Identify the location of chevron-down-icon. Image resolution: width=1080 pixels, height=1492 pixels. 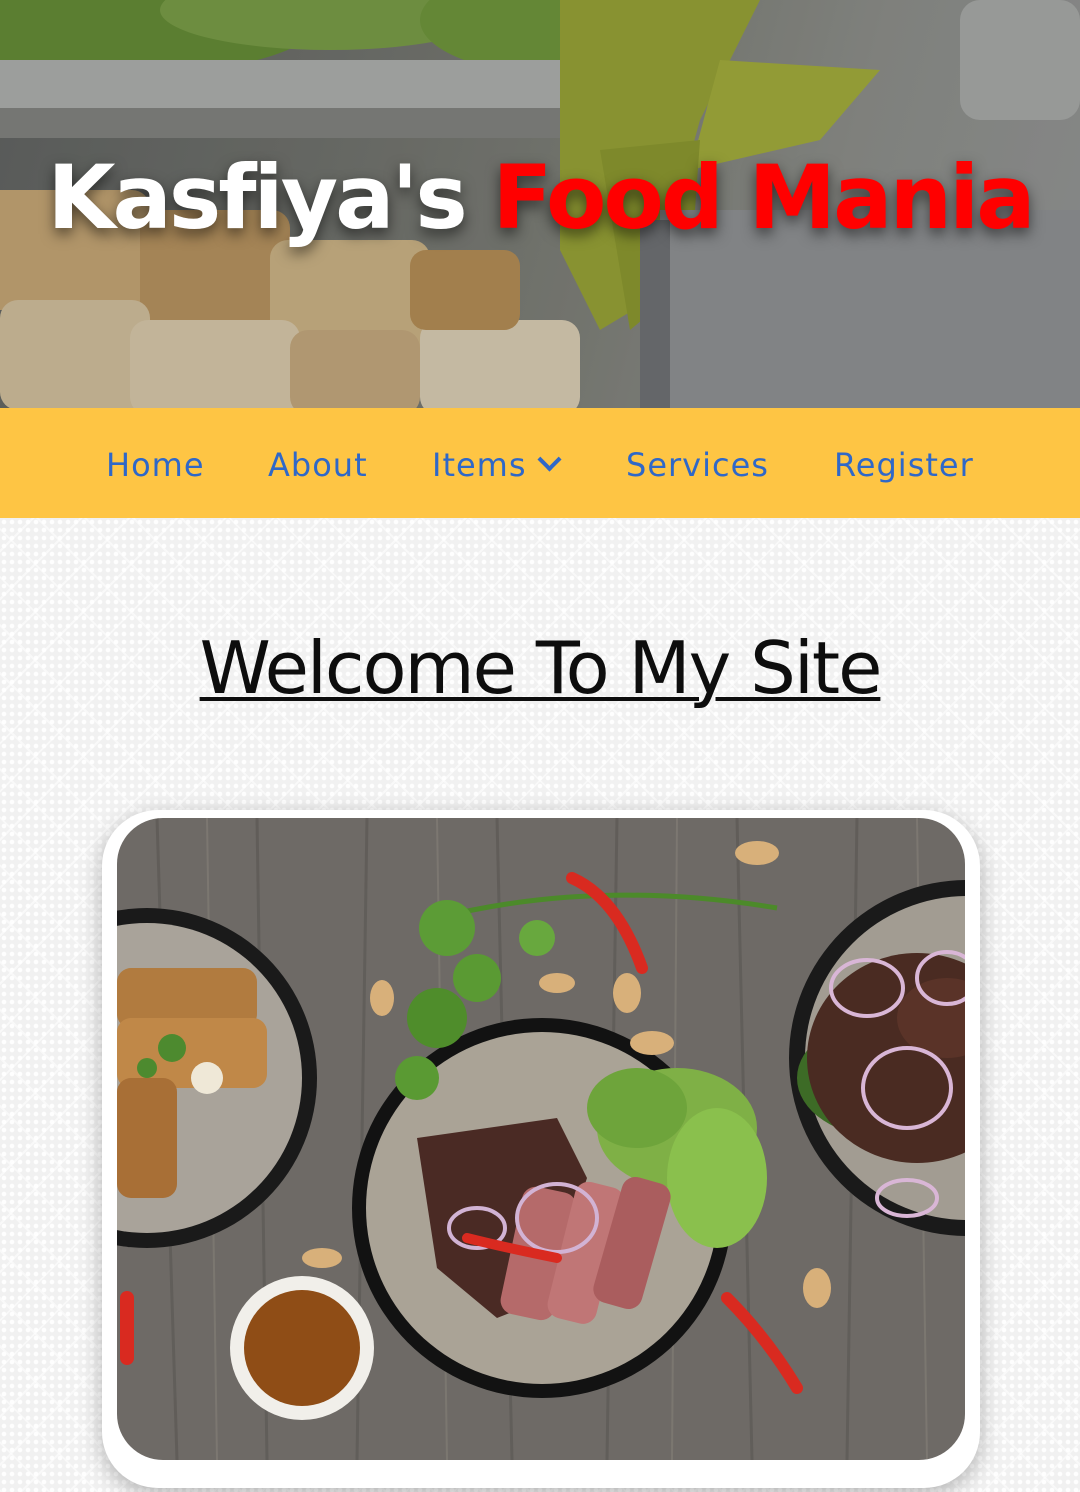
(549, 459).